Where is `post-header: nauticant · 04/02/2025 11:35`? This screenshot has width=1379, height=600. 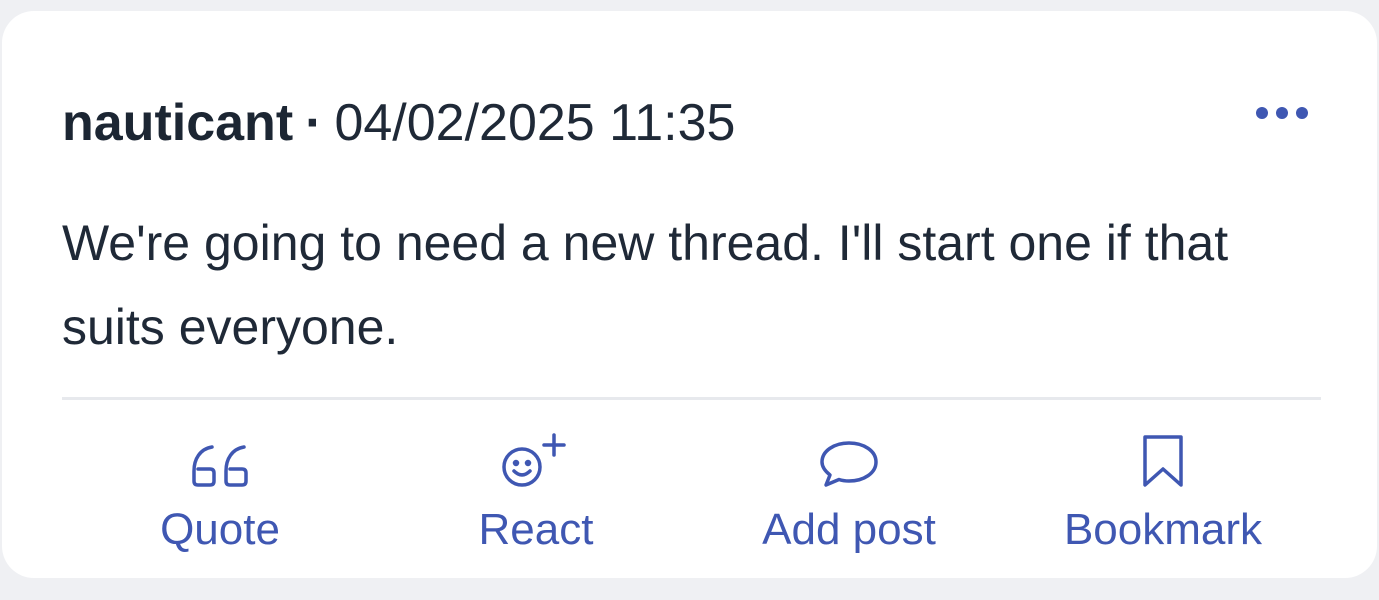 post-header: nauticant · 04/02/2025 11:35 is located at coordinates (398, 123).